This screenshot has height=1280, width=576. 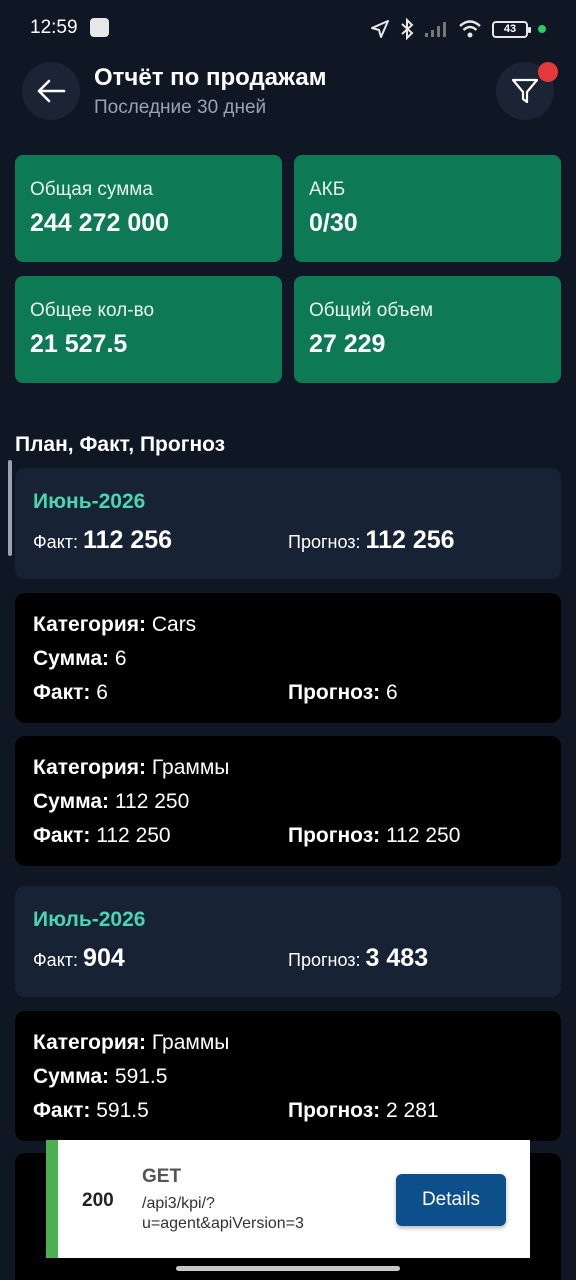 I want to click on arrow-left-icon, so click(x=51, y=91).